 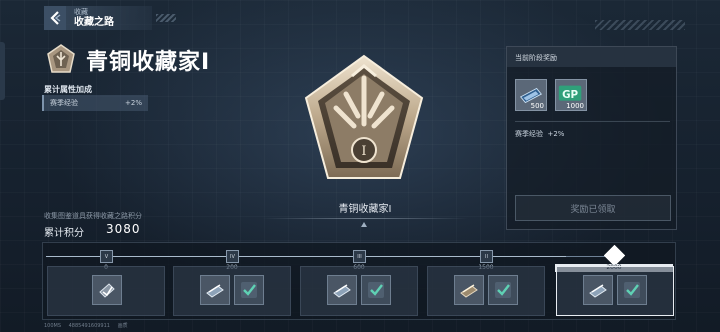 I want to click on tier-node-3: III, so click(x=359, y=256).